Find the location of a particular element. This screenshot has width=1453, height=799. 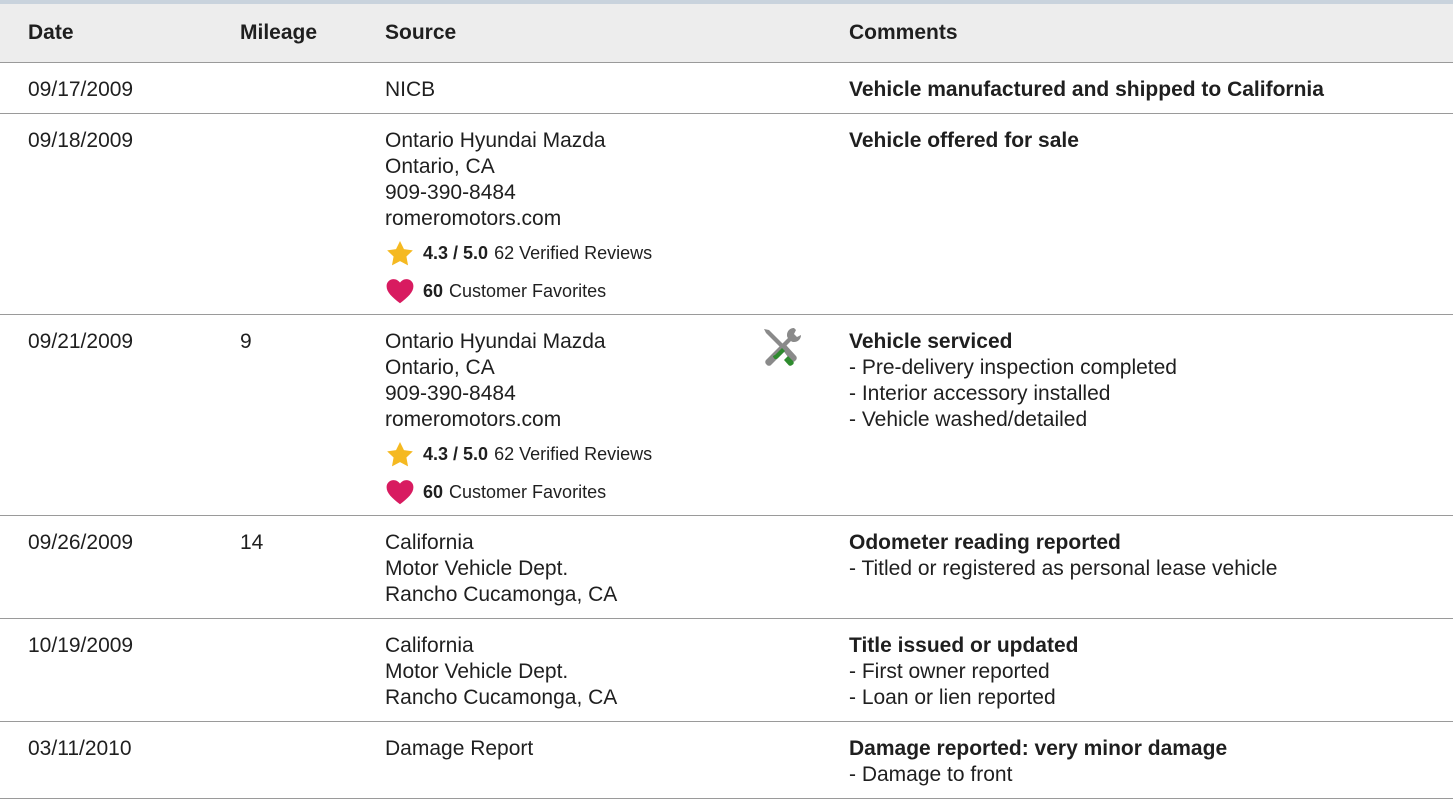

table-header-row: Date Mileage Source Comments is located at coordinates (726, 33).